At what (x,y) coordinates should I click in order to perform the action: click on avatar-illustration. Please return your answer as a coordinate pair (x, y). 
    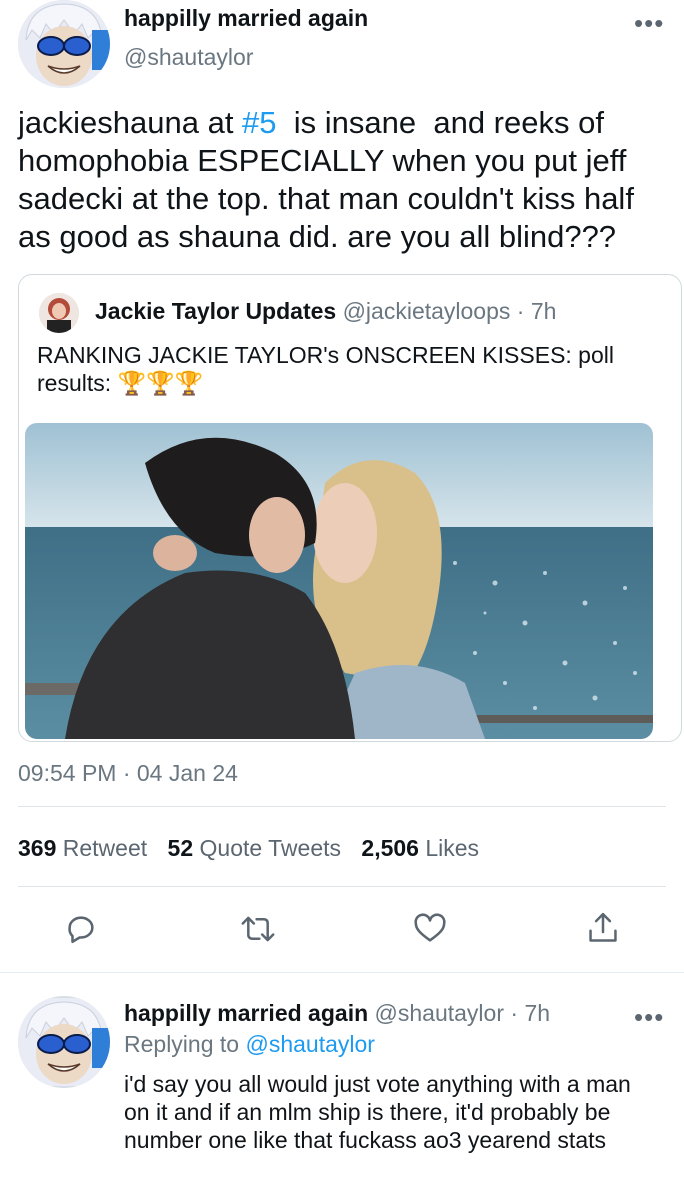
    Looking at the image, I should click on (64, 44).